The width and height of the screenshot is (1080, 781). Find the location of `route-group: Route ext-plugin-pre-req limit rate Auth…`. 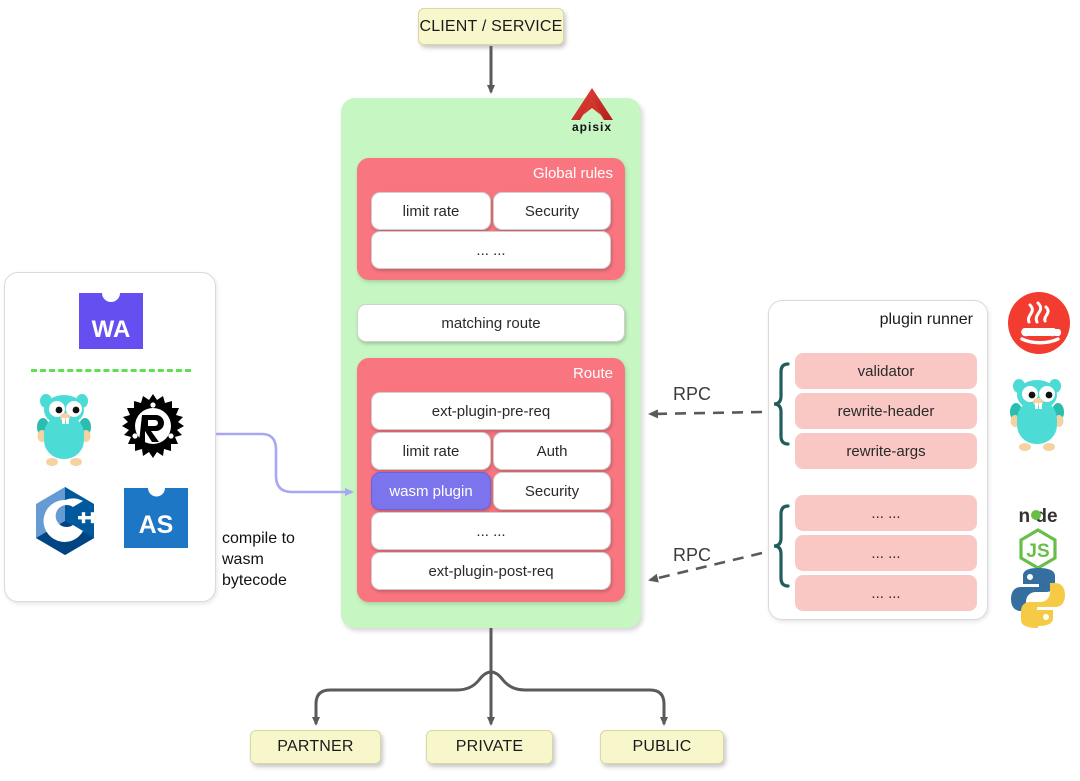

route-group: Route ext-plugin-pre-req limit rate Auth… is located at coordinates (491, 480).